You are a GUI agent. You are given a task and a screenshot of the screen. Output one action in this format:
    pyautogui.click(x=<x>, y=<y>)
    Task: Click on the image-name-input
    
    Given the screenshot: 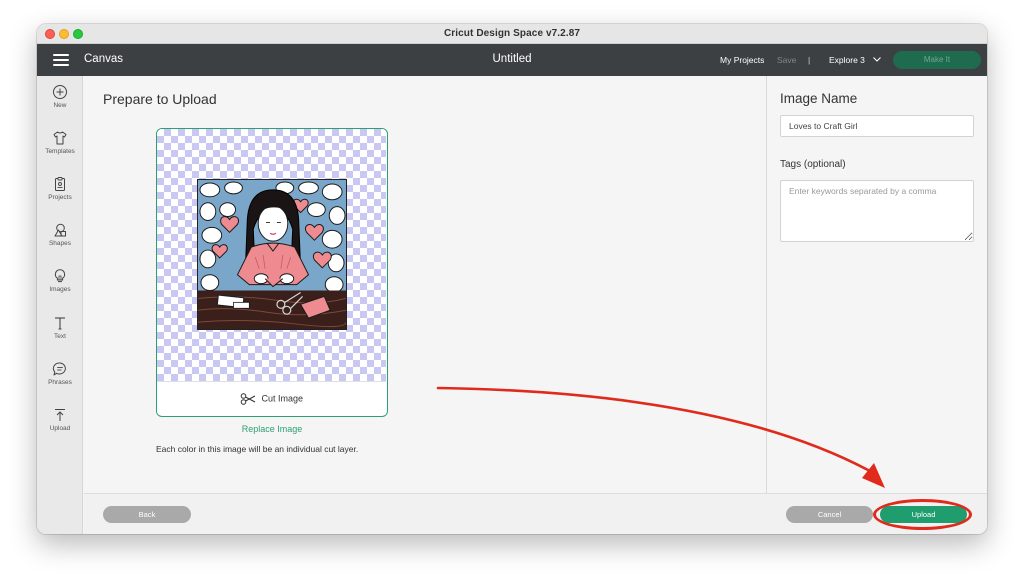 What is the action you would take?
    pyautogui.click(x=877, y=126)
    